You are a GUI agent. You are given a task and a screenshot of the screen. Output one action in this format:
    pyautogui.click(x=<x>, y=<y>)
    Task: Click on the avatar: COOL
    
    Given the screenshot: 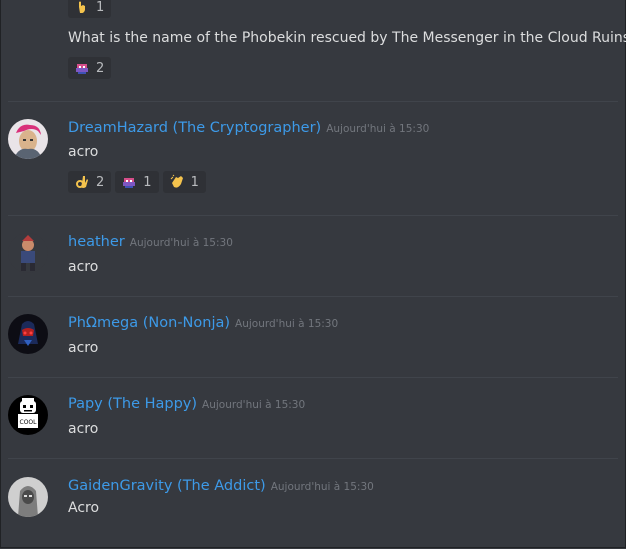 What is the action you would take?
    pyautogui.click(x=28, y=415)
    